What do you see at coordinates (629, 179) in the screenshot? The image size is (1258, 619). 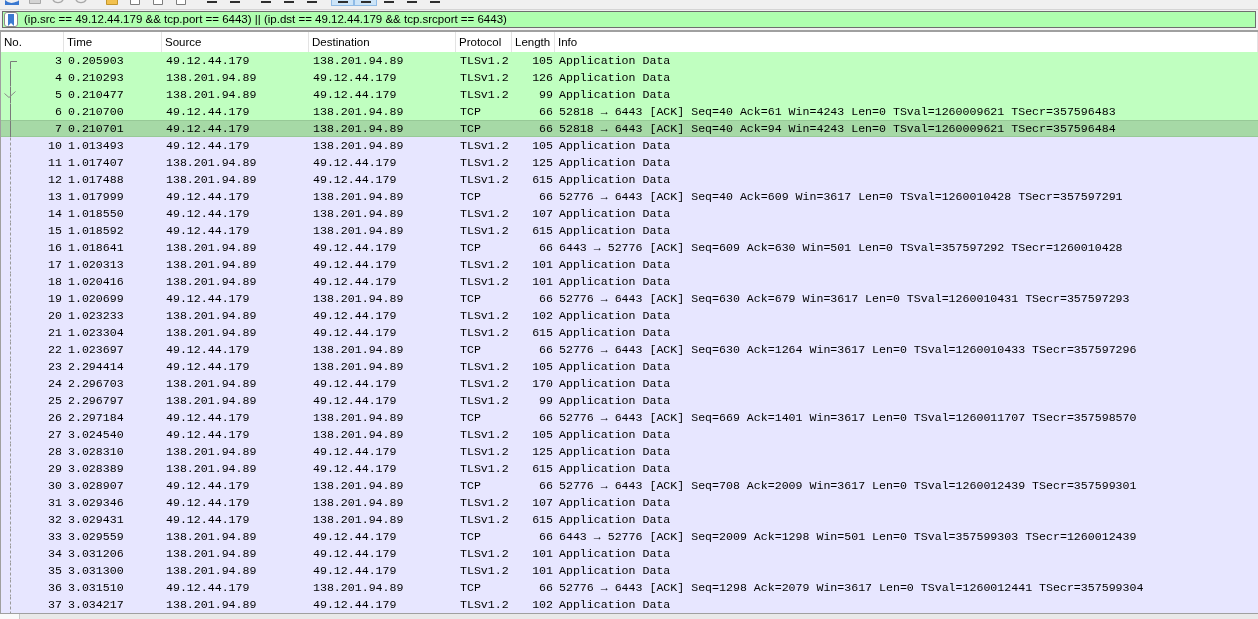 I see `packet-row: 12 1.017488 138.201.94.89 49.12.44.179 TLSv1.2 615 Application Data` at bounding box center [629, 179].